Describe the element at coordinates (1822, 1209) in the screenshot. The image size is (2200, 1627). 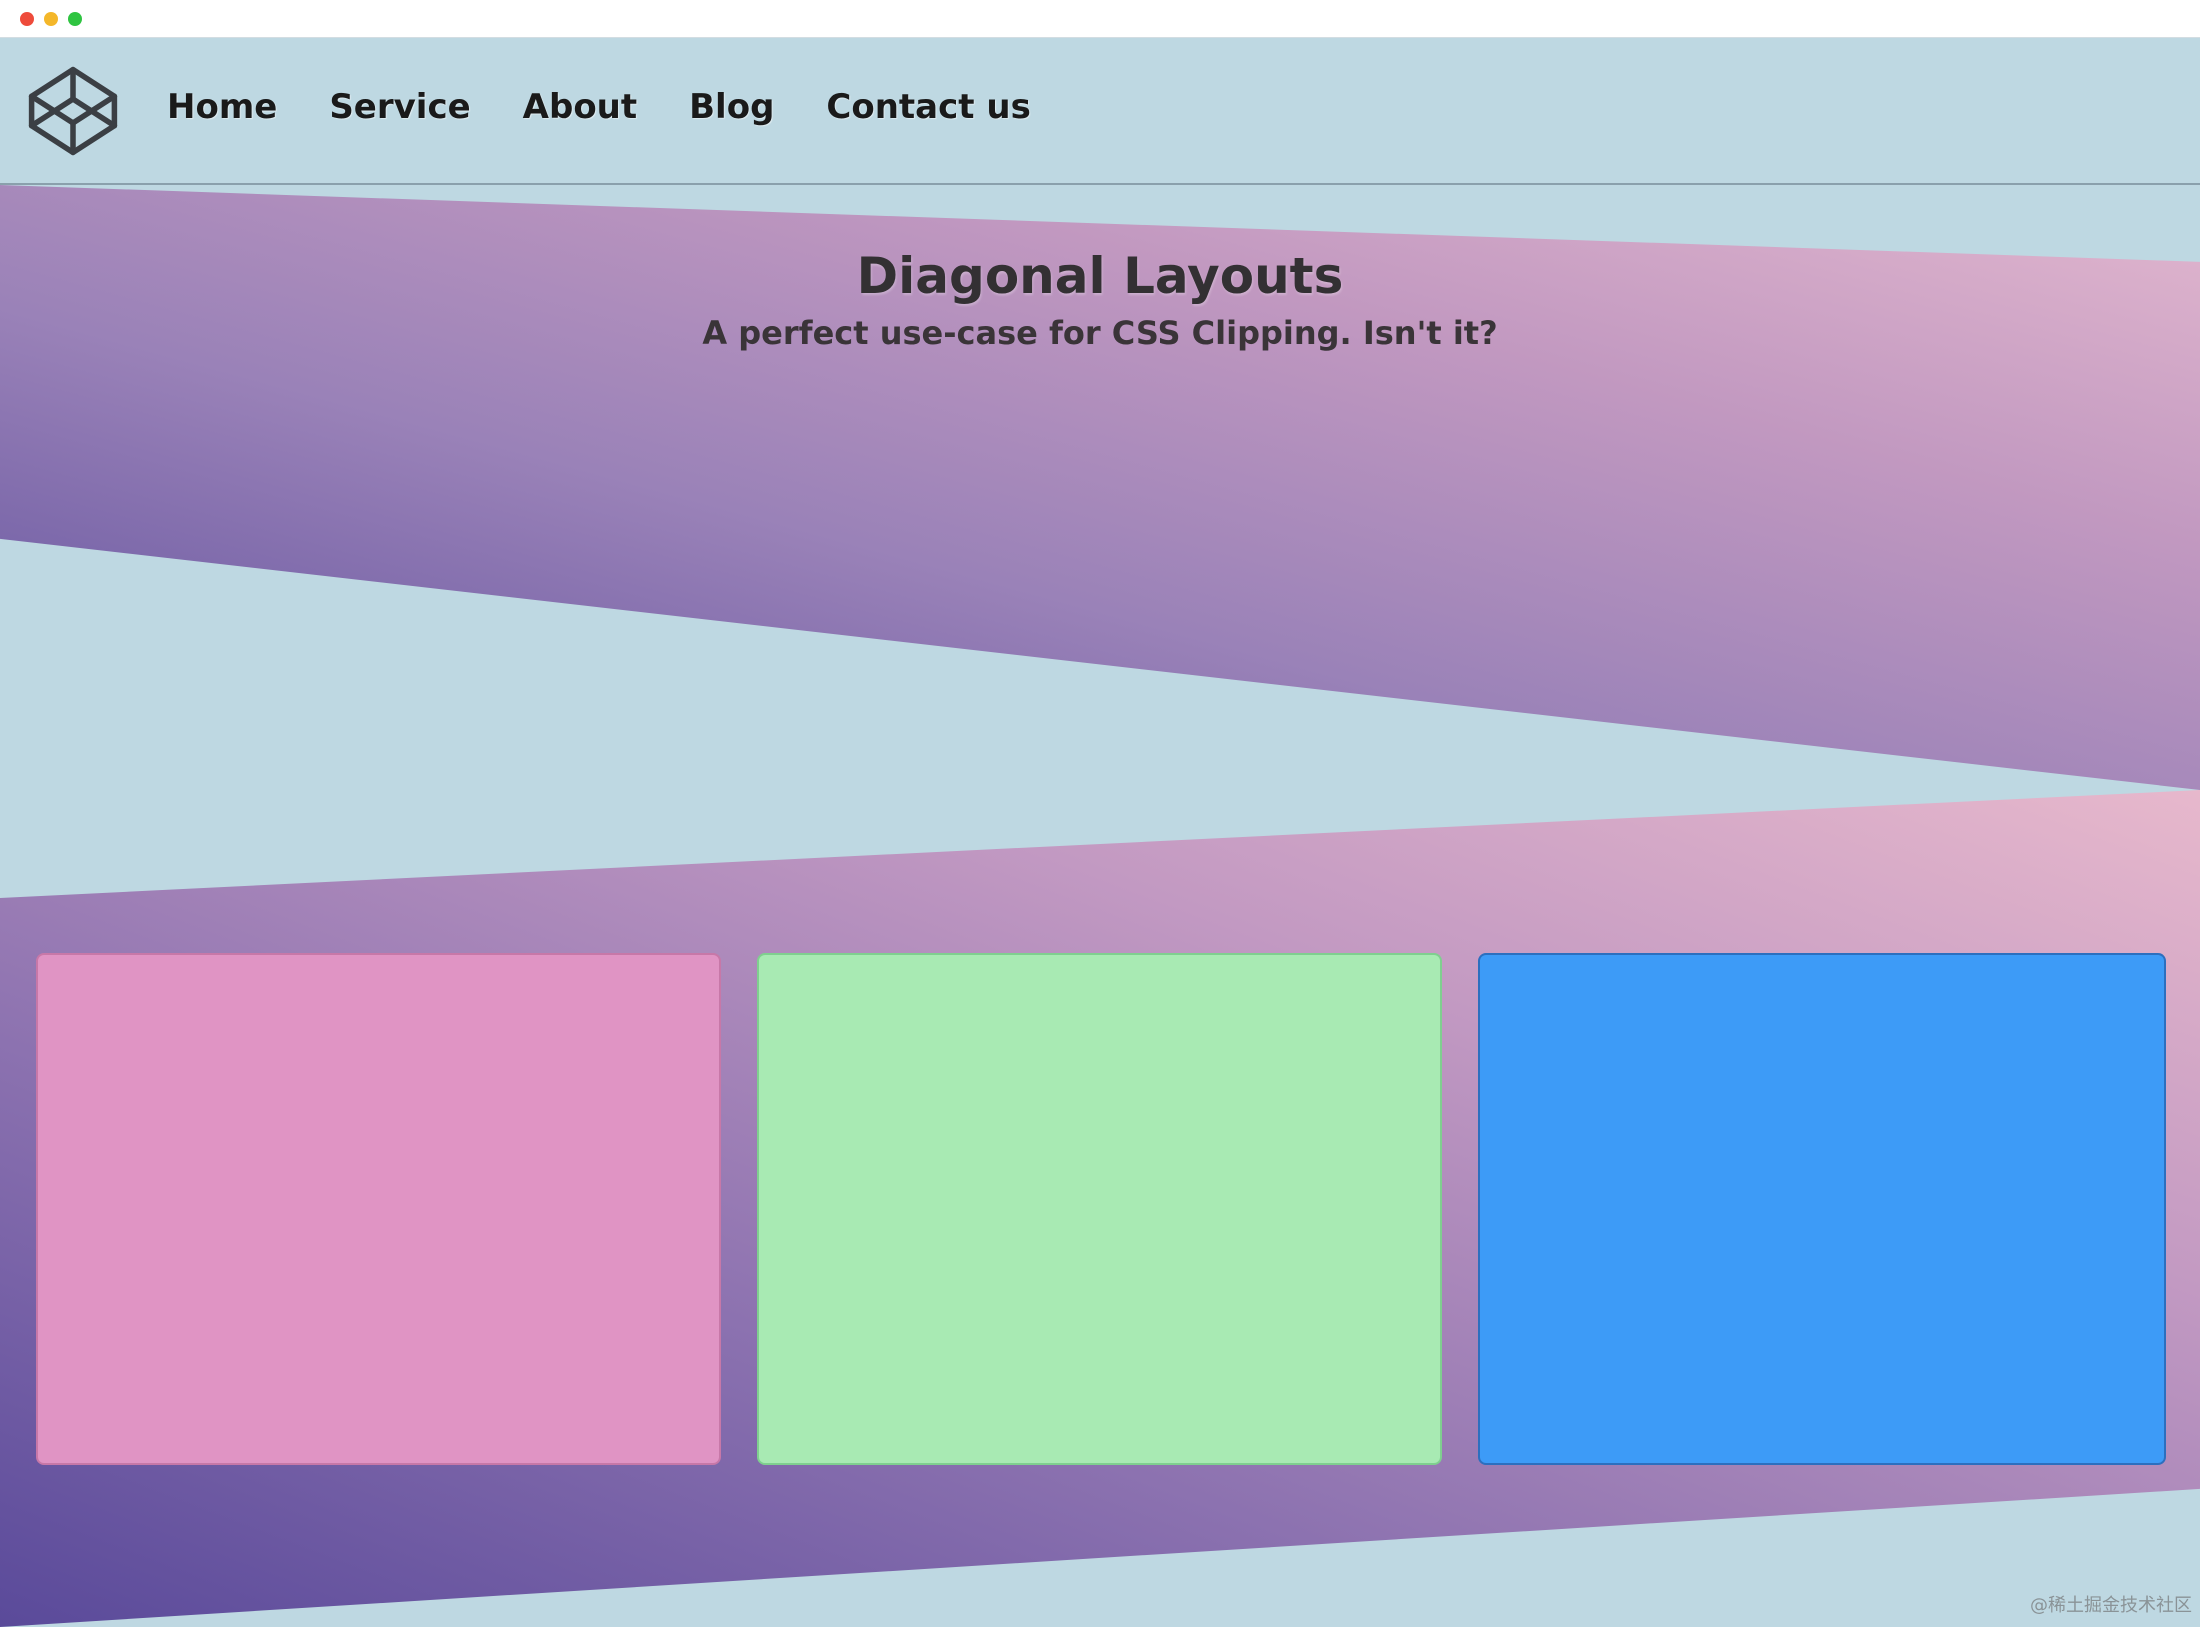
I see `feature-card-blue` at that location.